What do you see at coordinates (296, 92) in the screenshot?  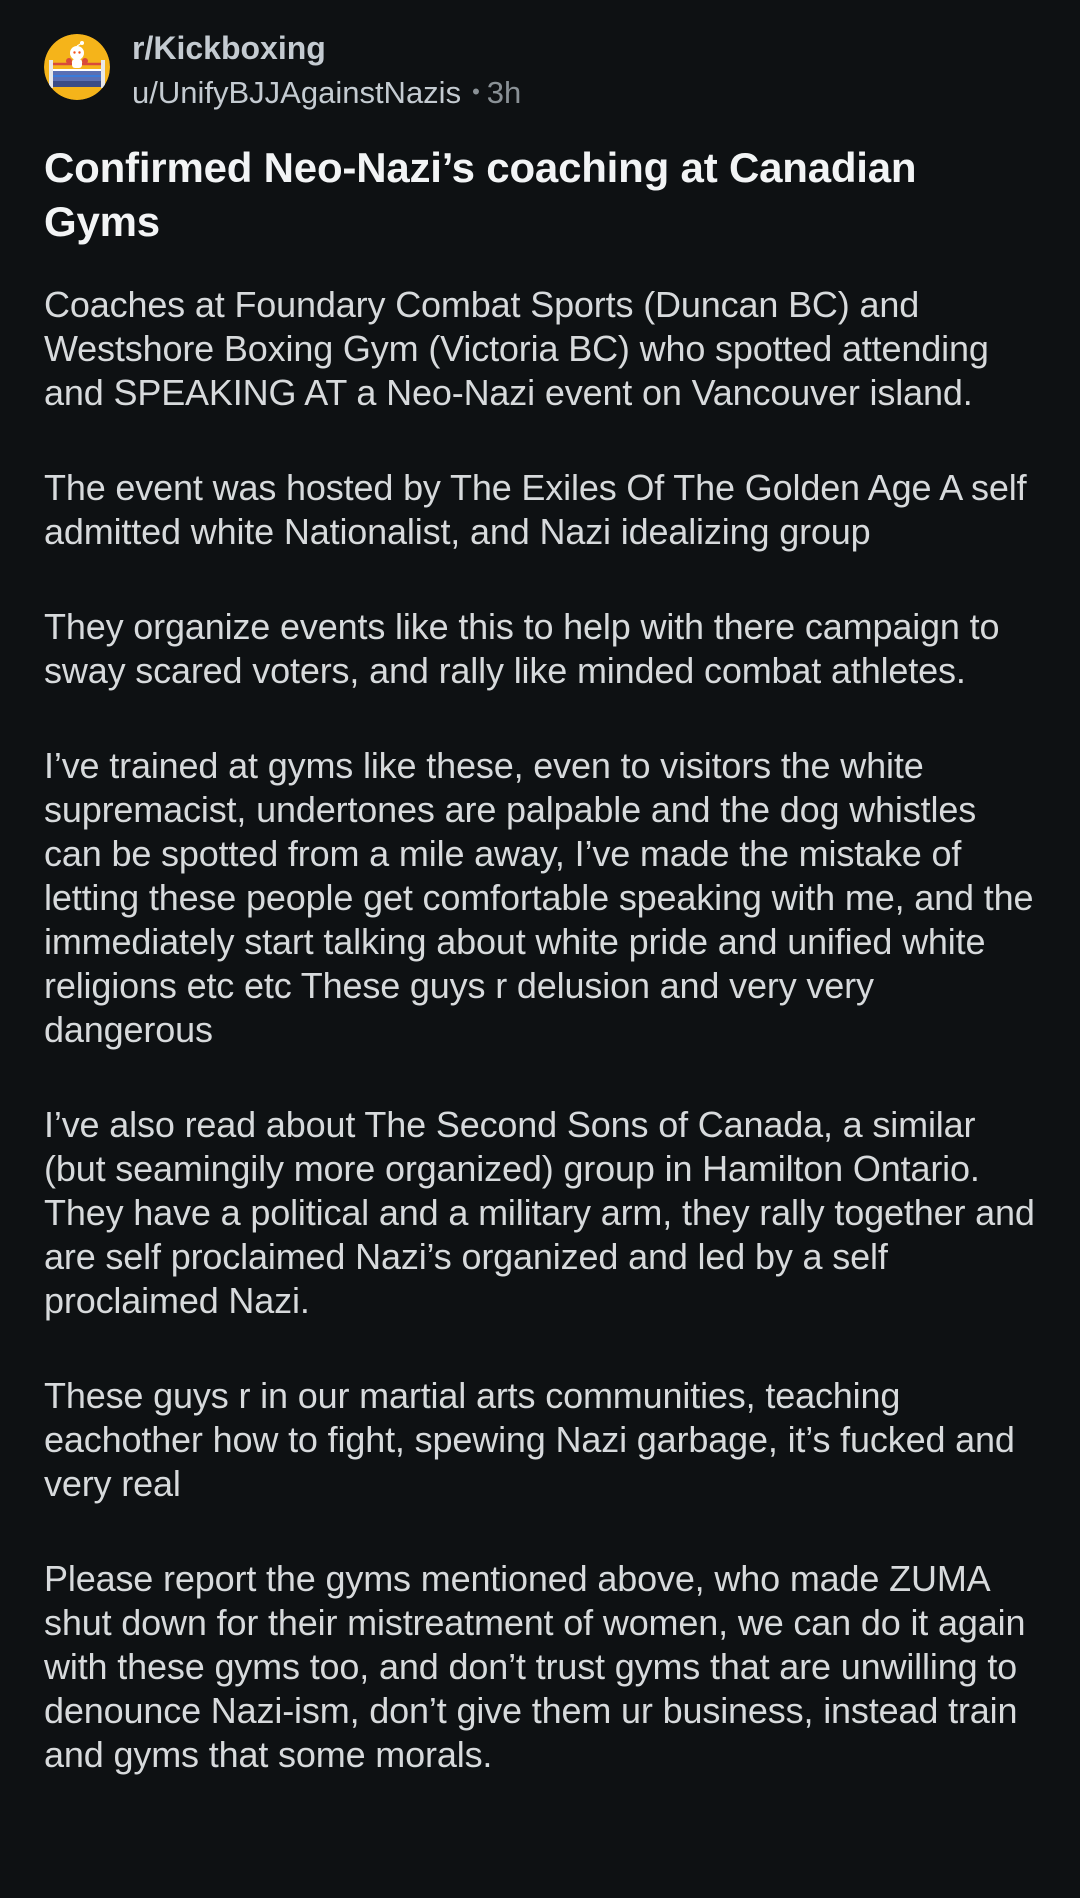 I see `author-username: u/UnifyBJJAgainstNazis` at bounding box center [296, 92].